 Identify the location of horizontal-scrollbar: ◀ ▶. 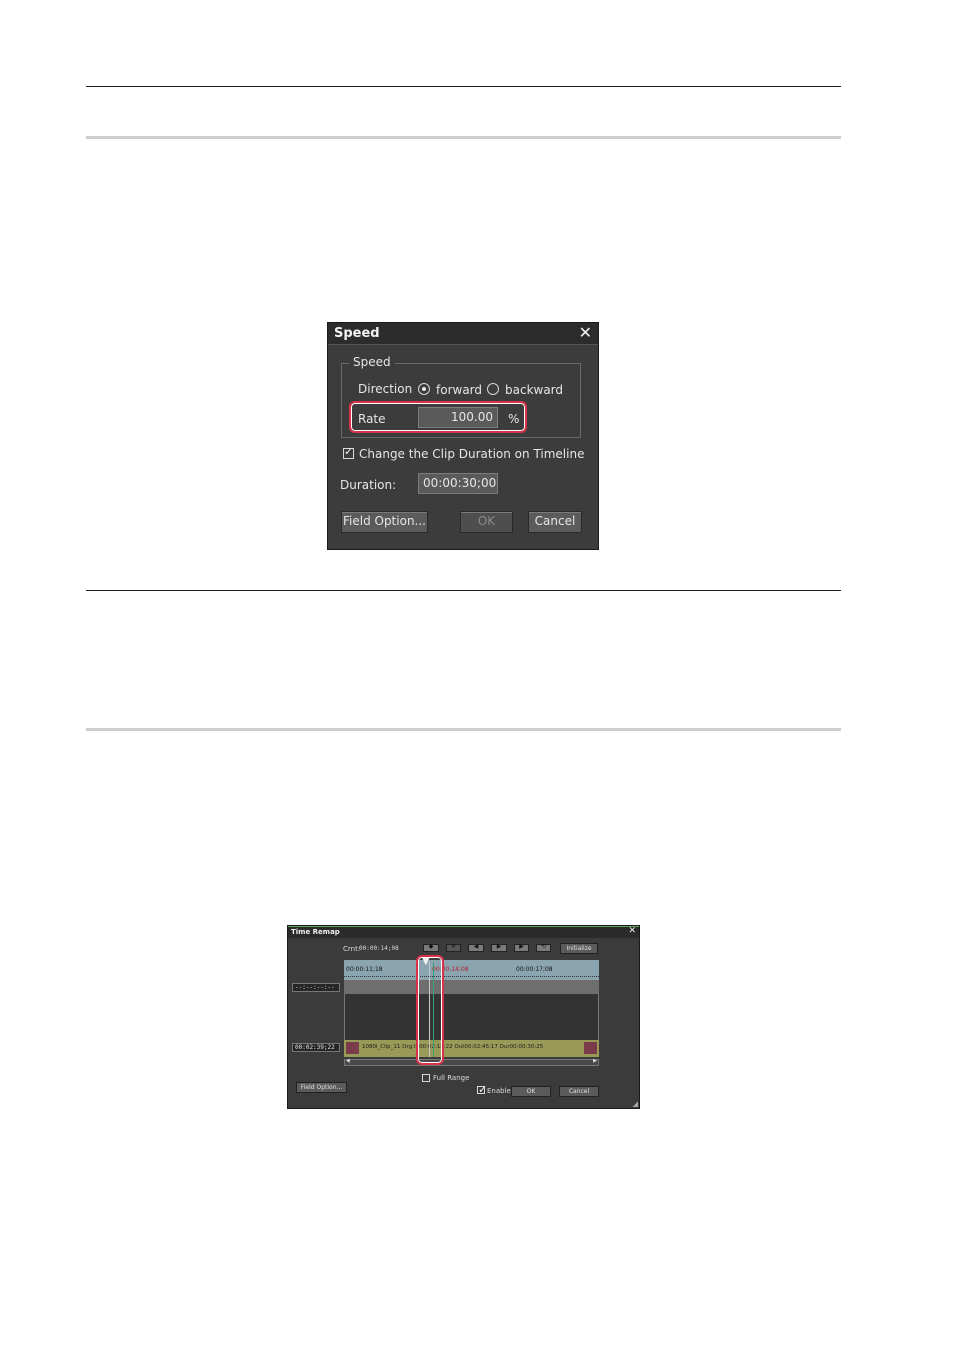
(471, 1062).